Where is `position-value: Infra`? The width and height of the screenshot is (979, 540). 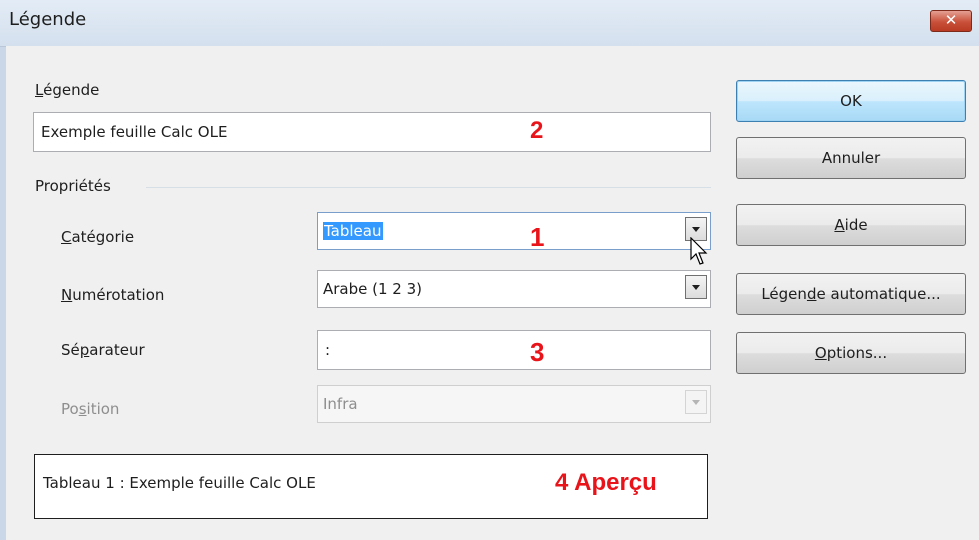 position-value: Infra is located at coordinates (340, 404).